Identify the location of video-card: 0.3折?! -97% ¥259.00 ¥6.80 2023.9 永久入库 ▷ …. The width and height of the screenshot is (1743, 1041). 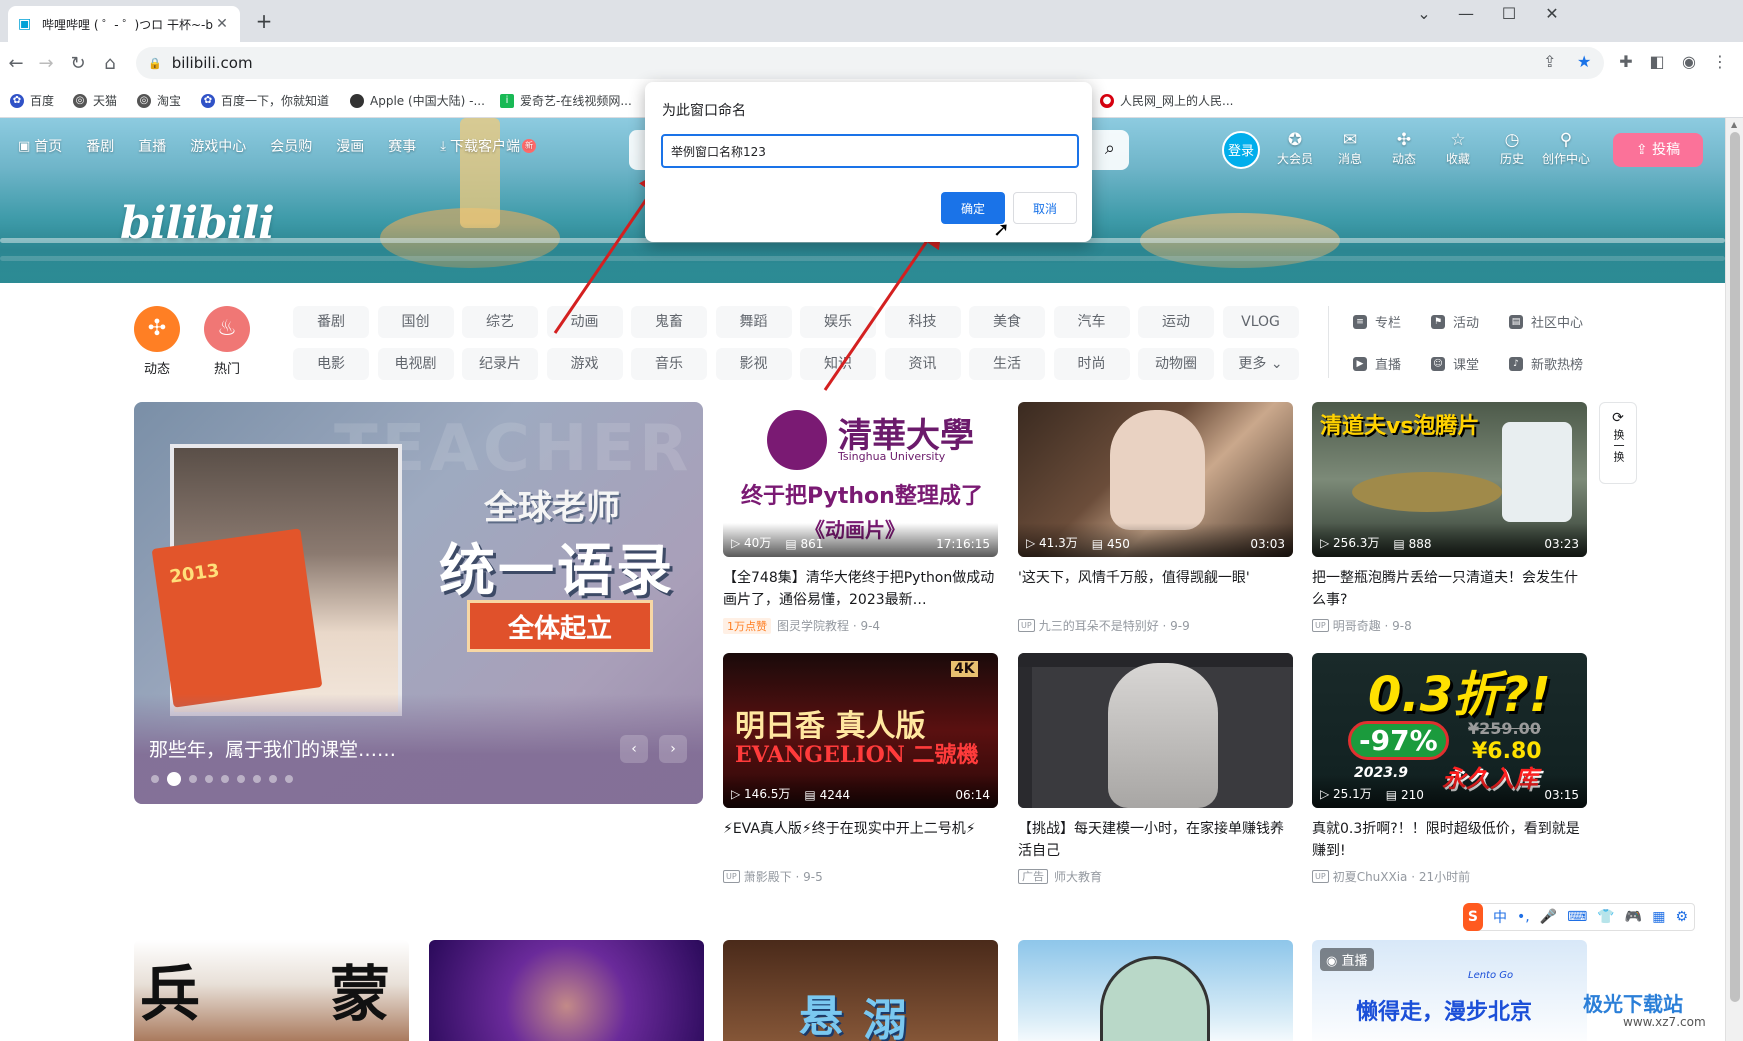
(1449, 769).